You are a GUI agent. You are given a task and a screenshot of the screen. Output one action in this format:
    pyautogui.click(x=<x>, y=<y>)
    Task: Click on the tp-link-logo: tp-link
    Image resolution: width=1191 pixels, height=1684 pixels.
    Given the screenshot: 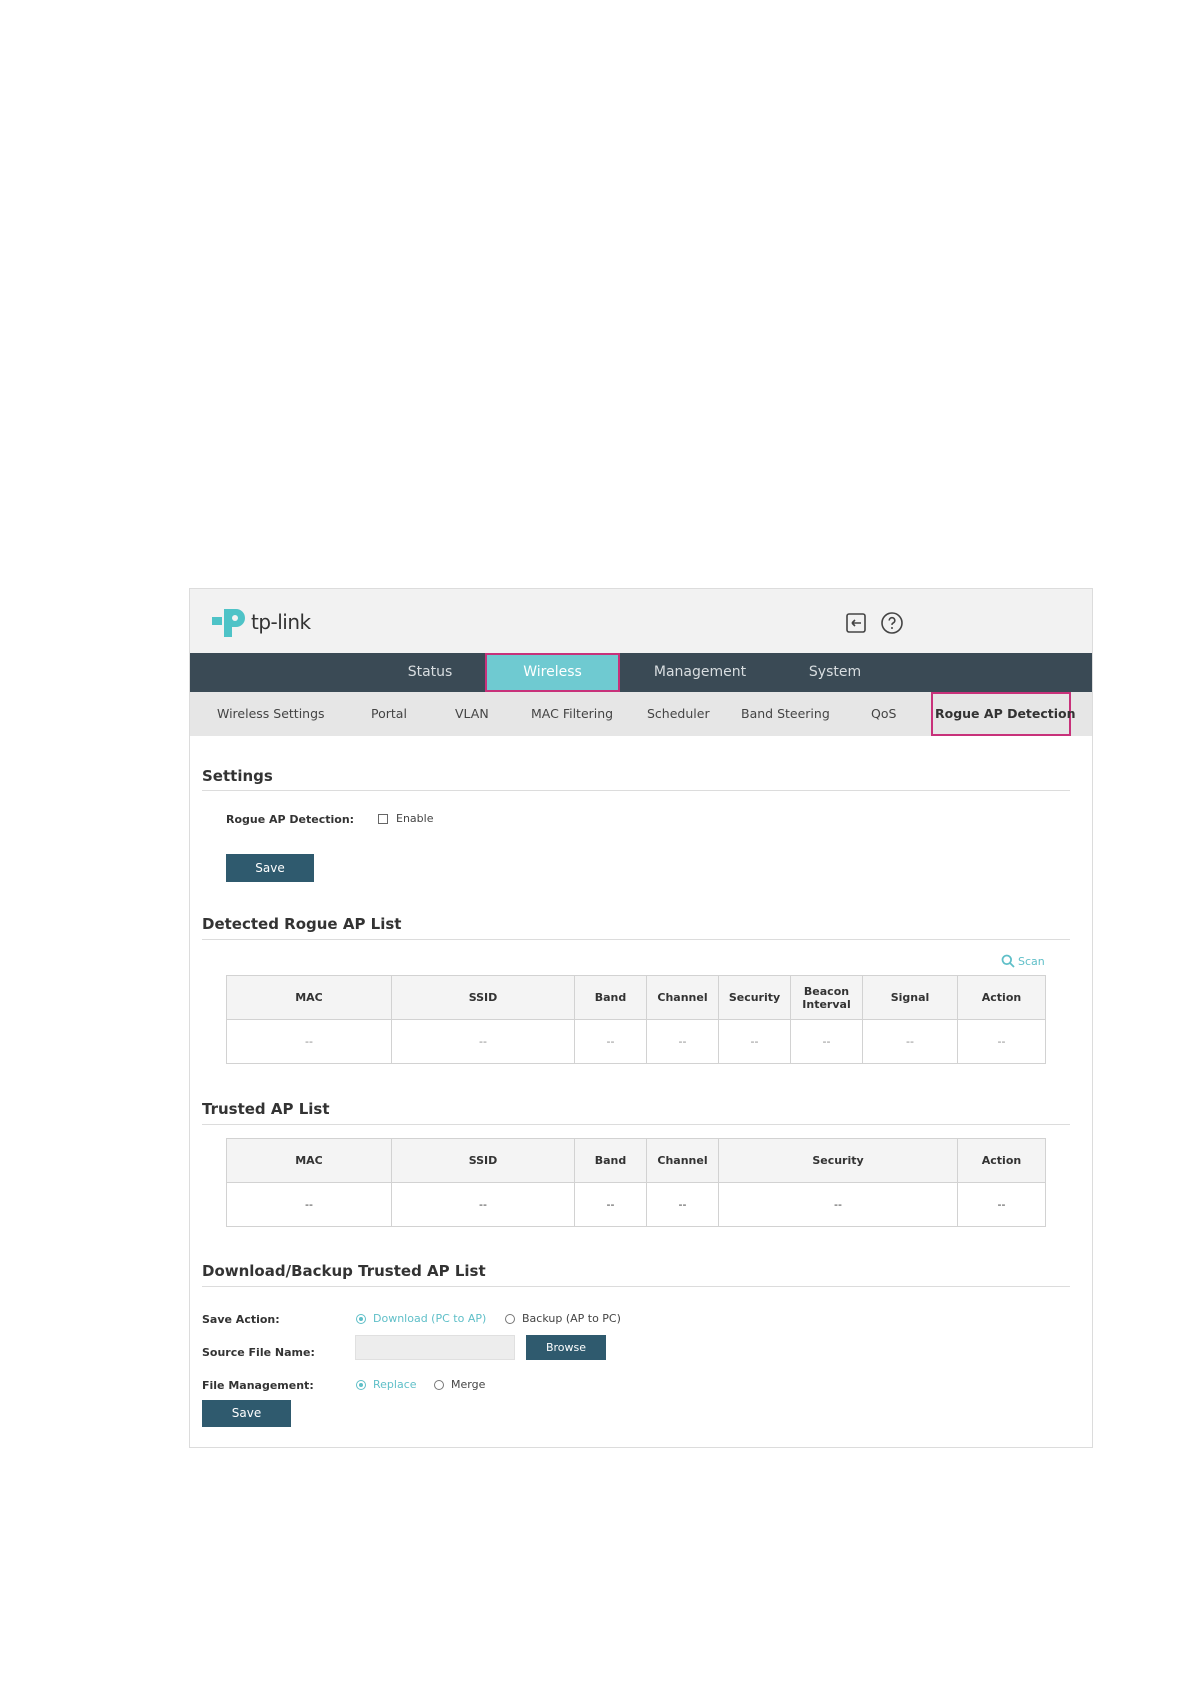 What is the action you would take?
    pyautogui.click(x=260, y=622)
    